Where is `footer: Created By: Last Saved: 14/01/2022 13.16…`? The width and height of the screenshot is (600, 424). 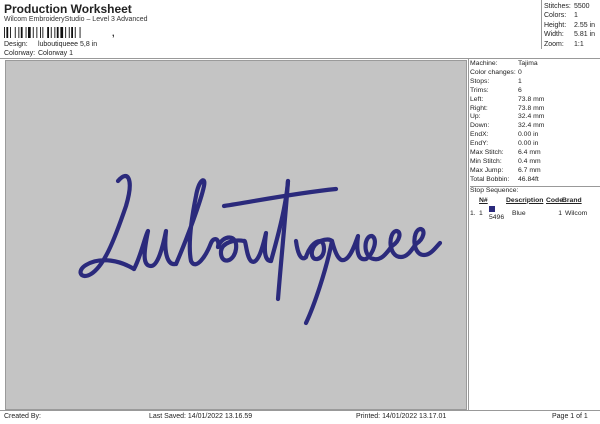 footer: Created By: Last Saved: 14/01/2022 13.16… is located at coordinates (300, 417).